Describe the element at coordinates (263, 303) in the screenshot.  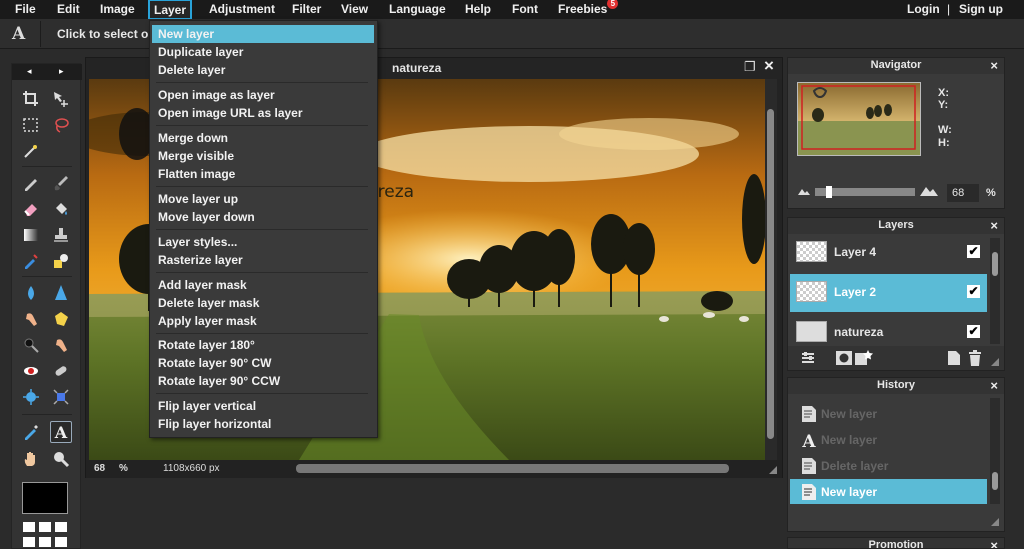
I see `menu-delete-layer-mask: Delete layer mask` at that location.